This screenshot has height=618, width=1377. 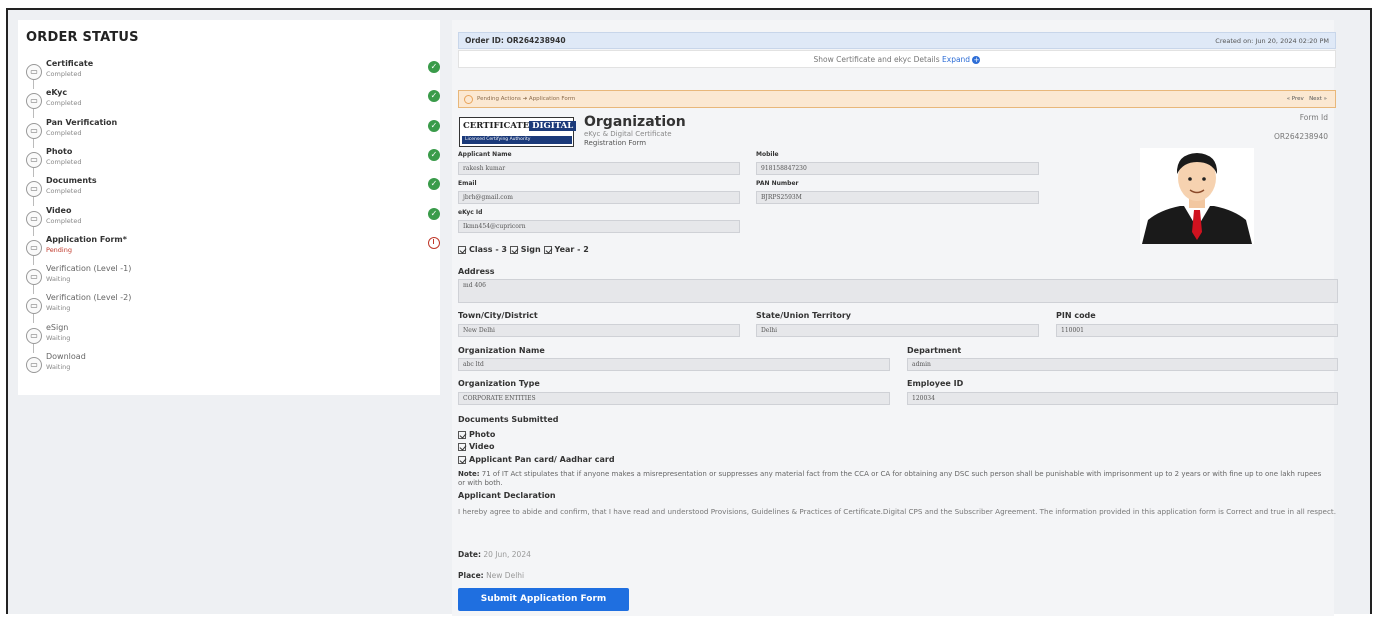 What do you see at coordinates (89, 269) in the screenshot?
I see `step-name: Verification (Level -1)` at bounding box center [89, 269].